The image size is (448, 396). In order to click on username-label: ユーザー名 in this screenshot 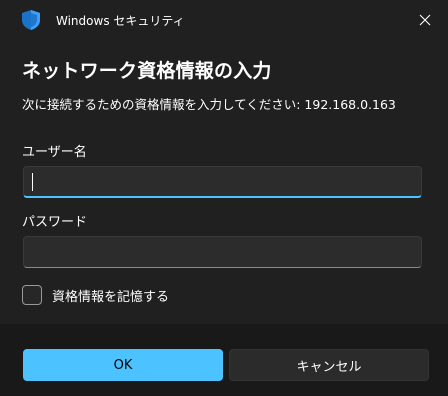, I will do `click(54, 152)`.